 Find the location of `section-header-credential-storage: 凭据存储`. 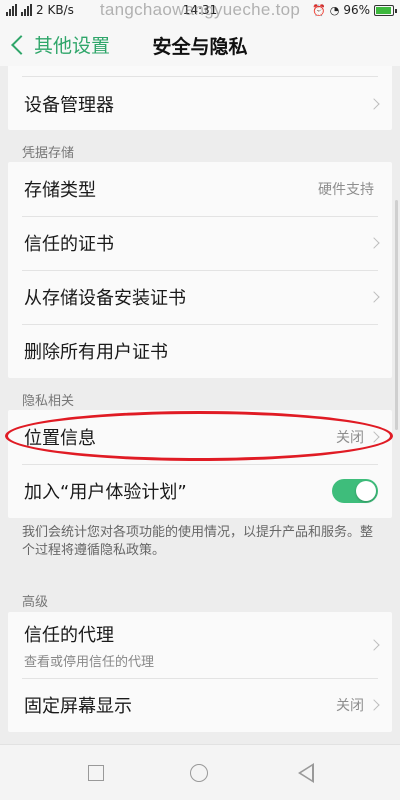

section-header-credential-storage: 凭据存储 is located at coordinates (48, 153).